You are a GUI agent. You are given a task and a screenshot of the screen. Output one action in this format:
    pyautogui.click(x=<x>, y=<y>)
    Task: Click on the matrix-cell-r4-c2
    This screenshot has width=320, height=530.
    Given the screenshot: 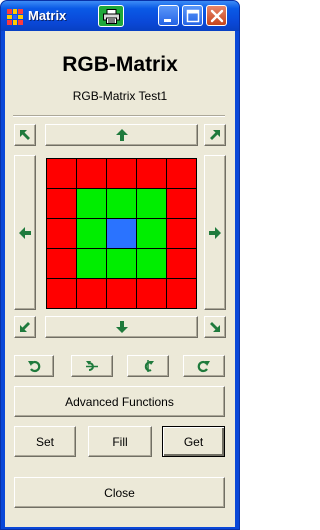 What is the action you would take?
    pyautogui.click(x=91, y=263)
    